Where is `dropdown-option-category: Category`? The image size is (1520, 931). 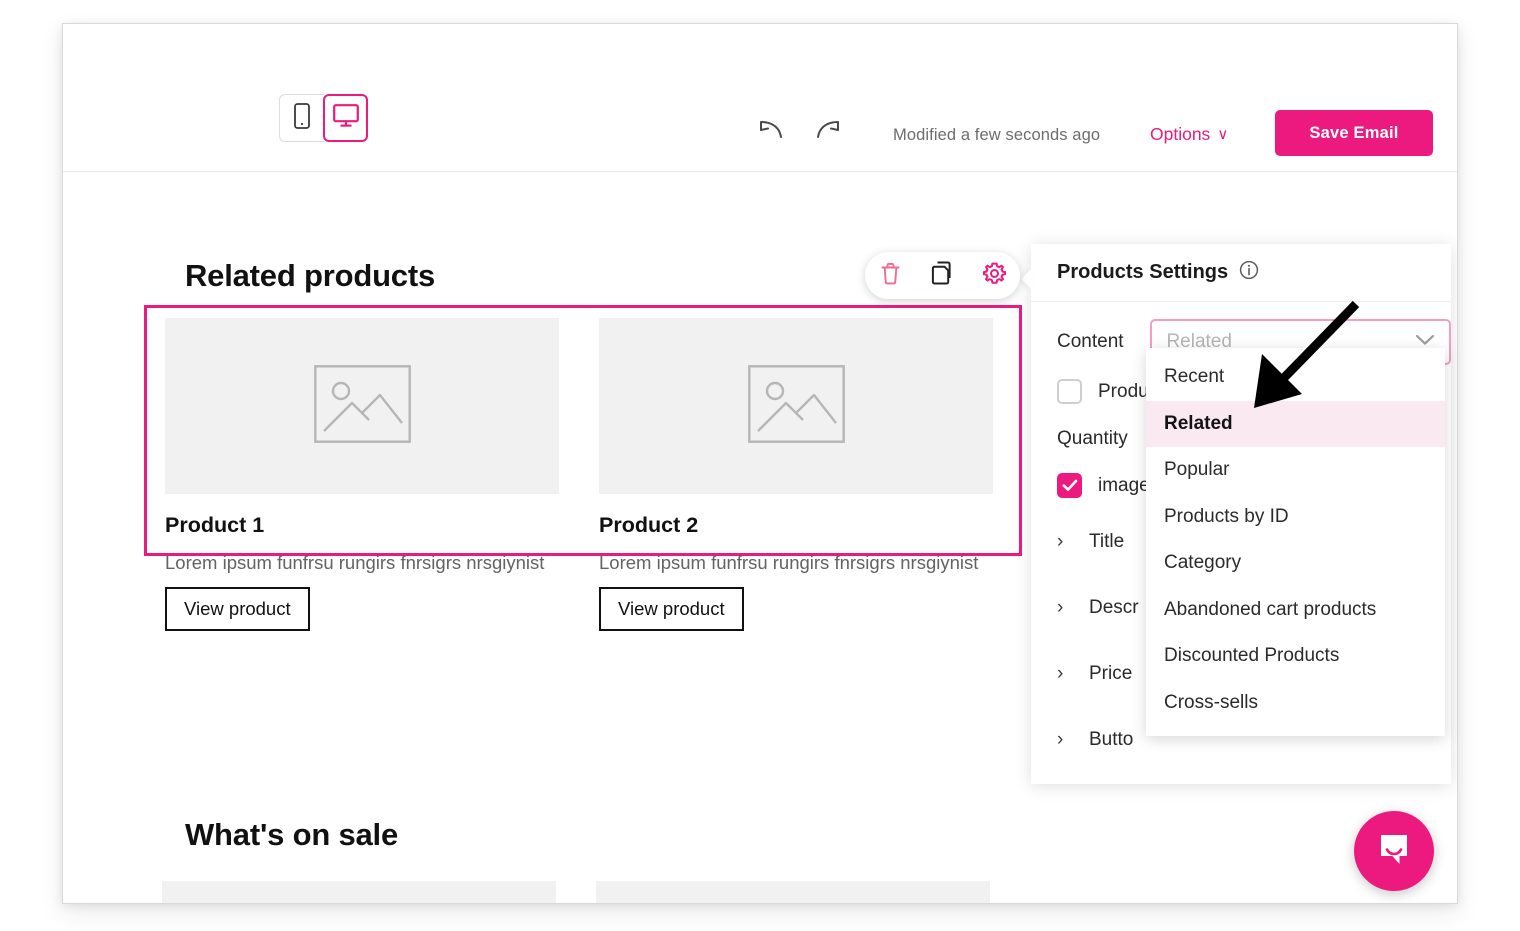 dropdown-option-category: Category is located at coordinates (1295, 563).